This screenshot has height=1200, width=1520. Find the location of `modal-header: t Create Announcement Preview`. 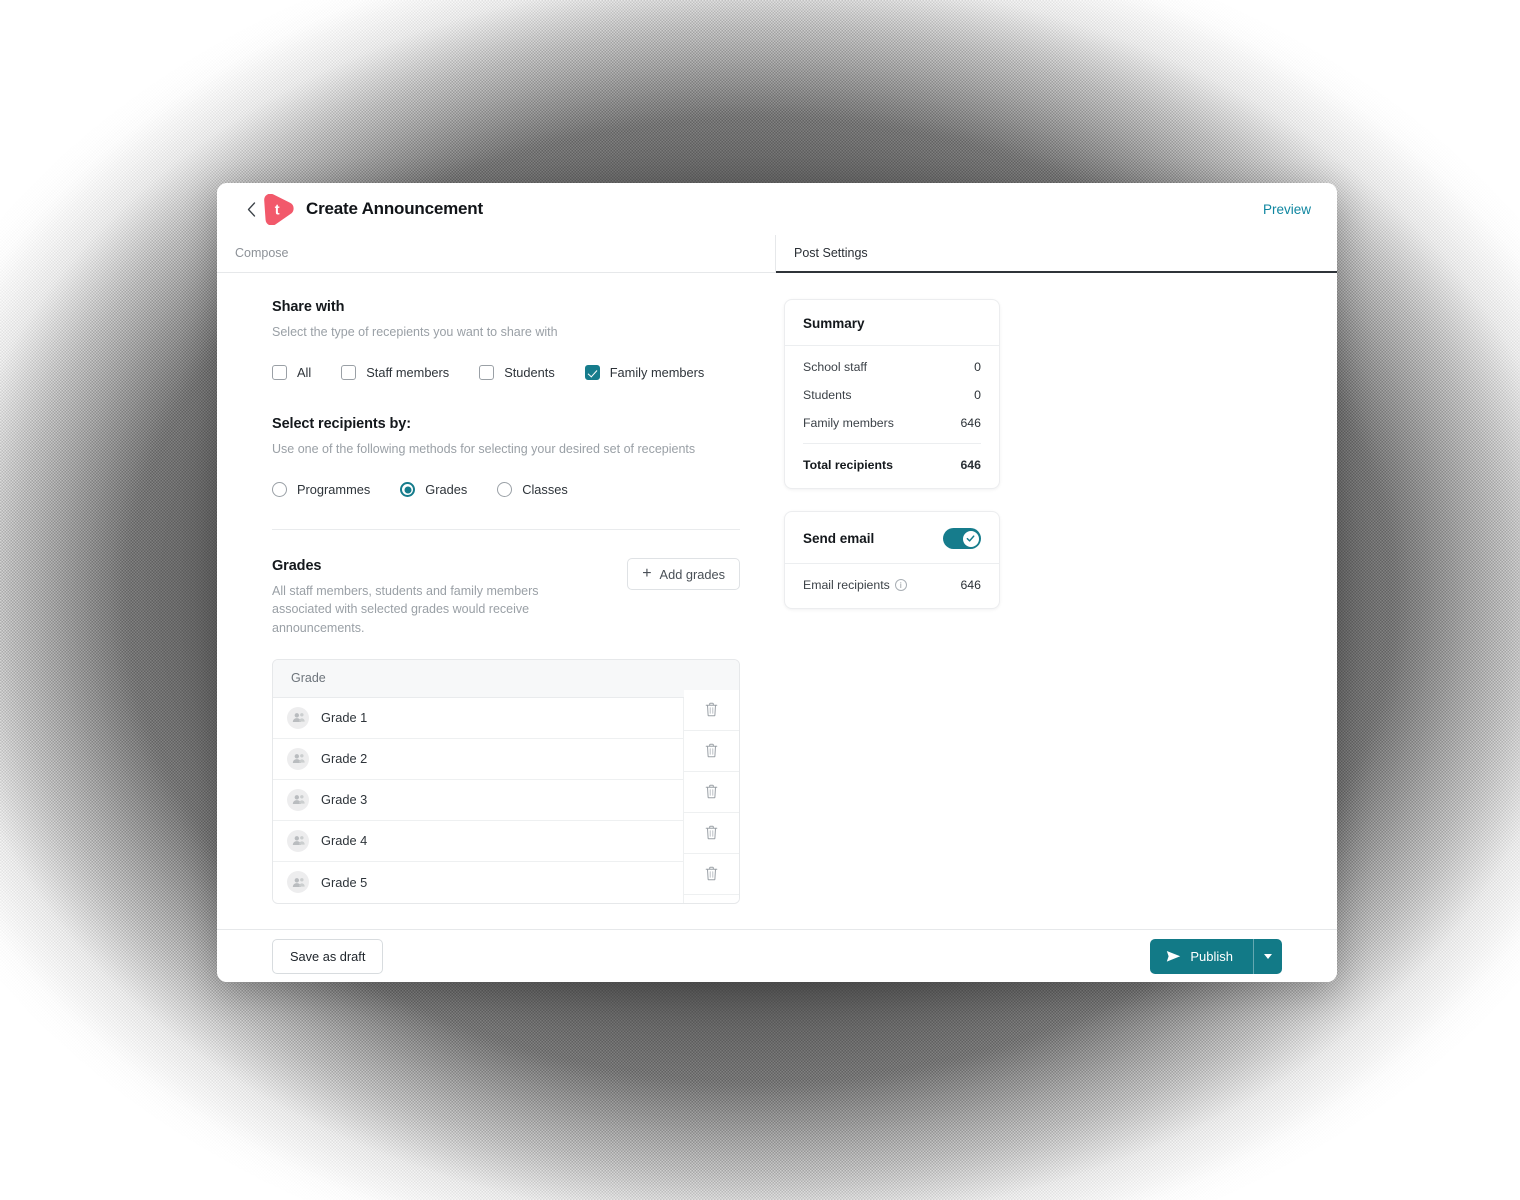

modal-header: t Create Announcement Preview is located at coordinates (777, 209).